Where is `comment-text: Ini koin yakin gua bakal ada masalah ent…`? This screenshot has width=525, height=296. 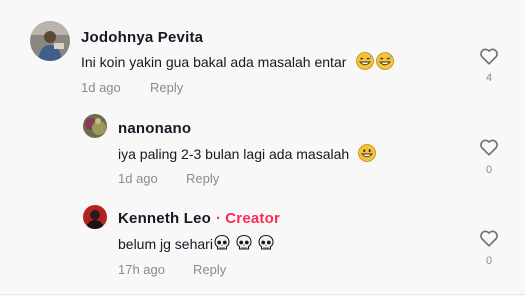 comment-text: Ini koin yakin gua bakal ada masalah ent… is located at coordinates (238, 62).